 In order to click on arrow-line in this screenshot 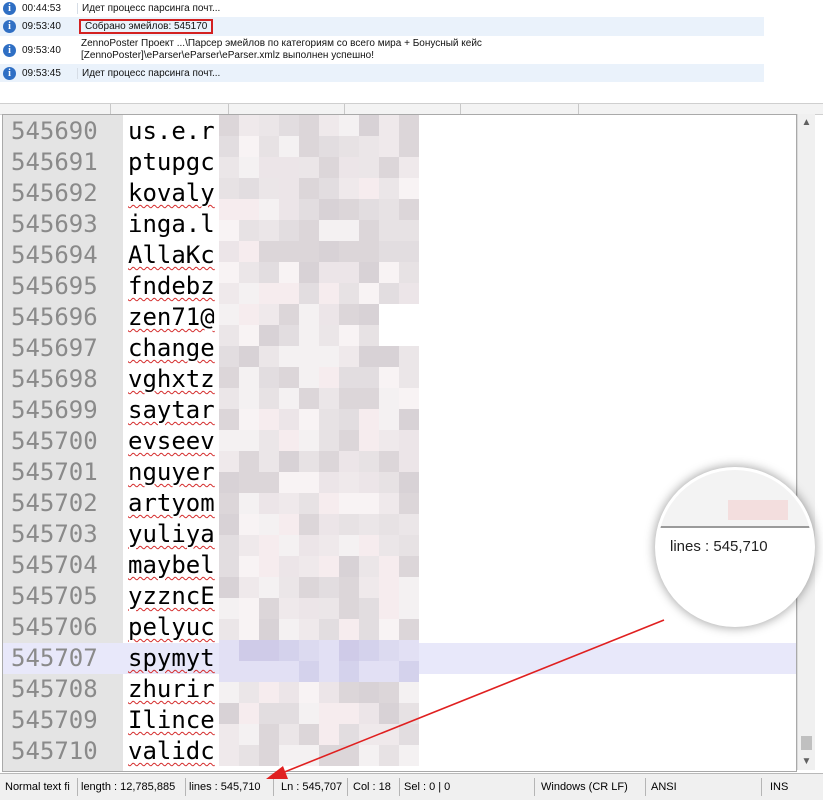, I will do `click(473, 696)`.